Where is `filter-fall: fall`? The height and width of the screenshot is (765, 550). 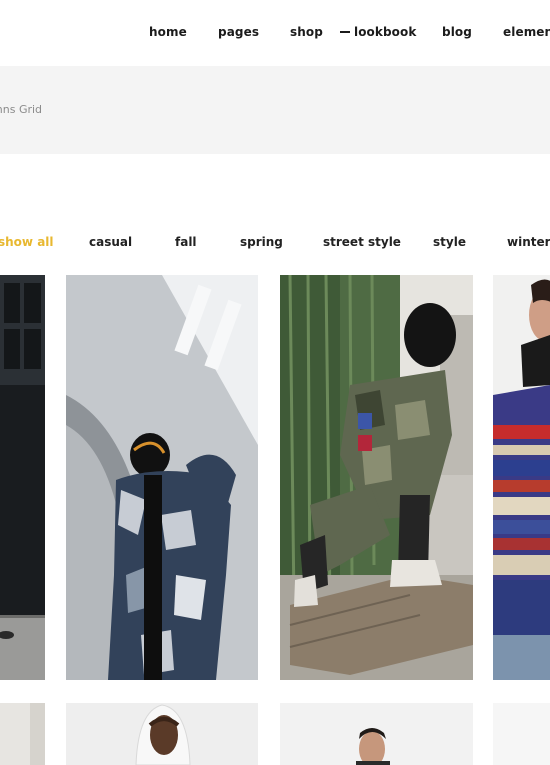 filter-fall: fall is located at coordinates (186, 242).